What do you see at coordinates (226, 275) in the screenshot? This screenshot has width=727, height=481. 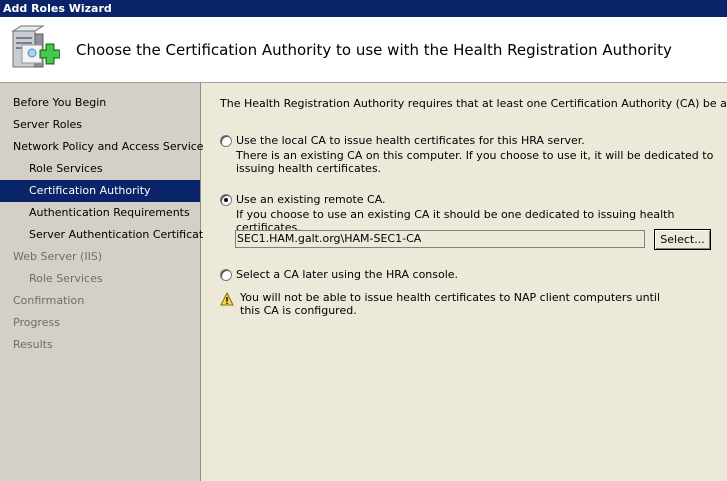 I see `radio-select-later` at bounding box center [226, 275].